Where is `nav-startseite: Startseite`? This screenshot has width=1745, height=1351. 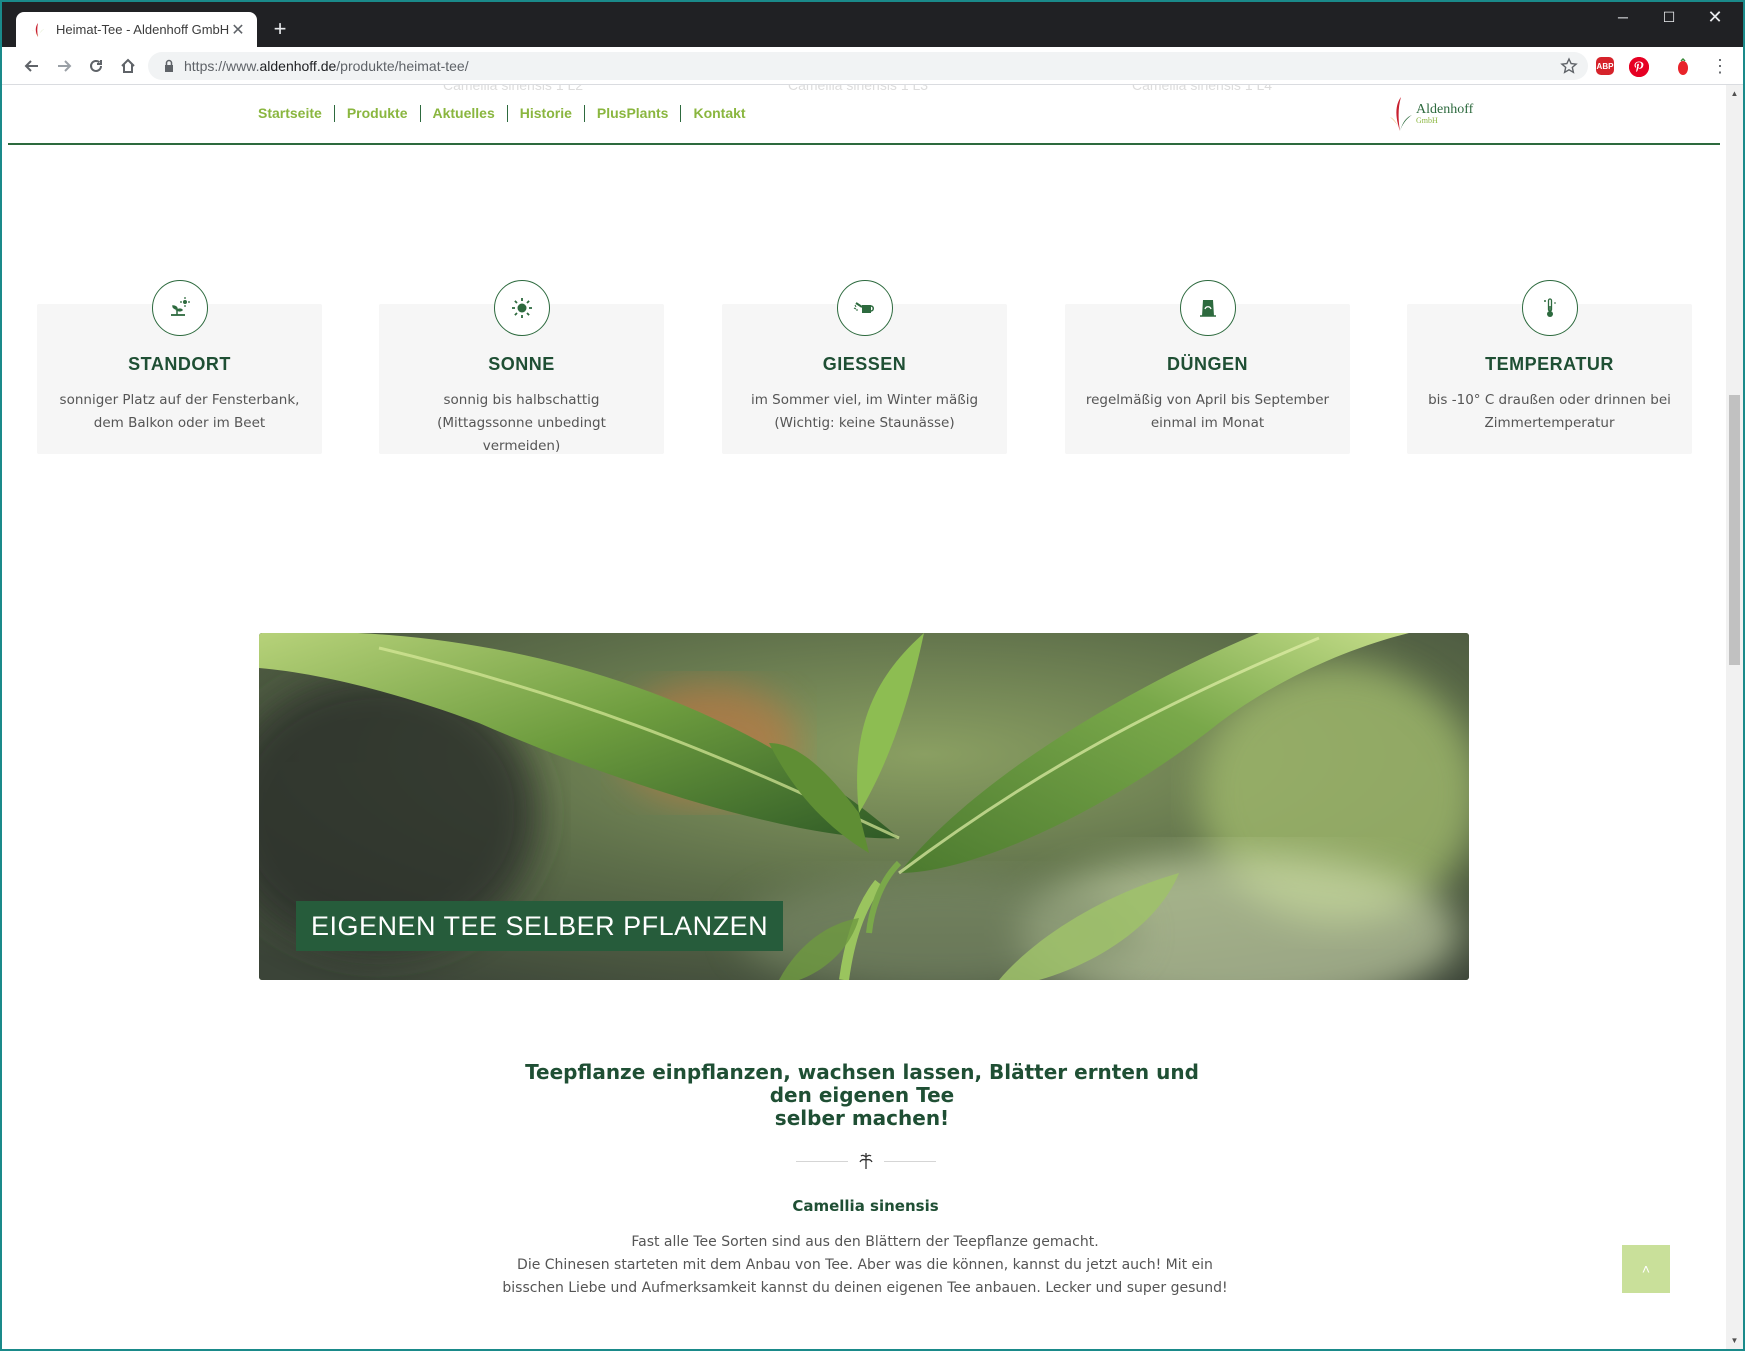
nav-startseite: Startseite is located at coordinates (296, 113).